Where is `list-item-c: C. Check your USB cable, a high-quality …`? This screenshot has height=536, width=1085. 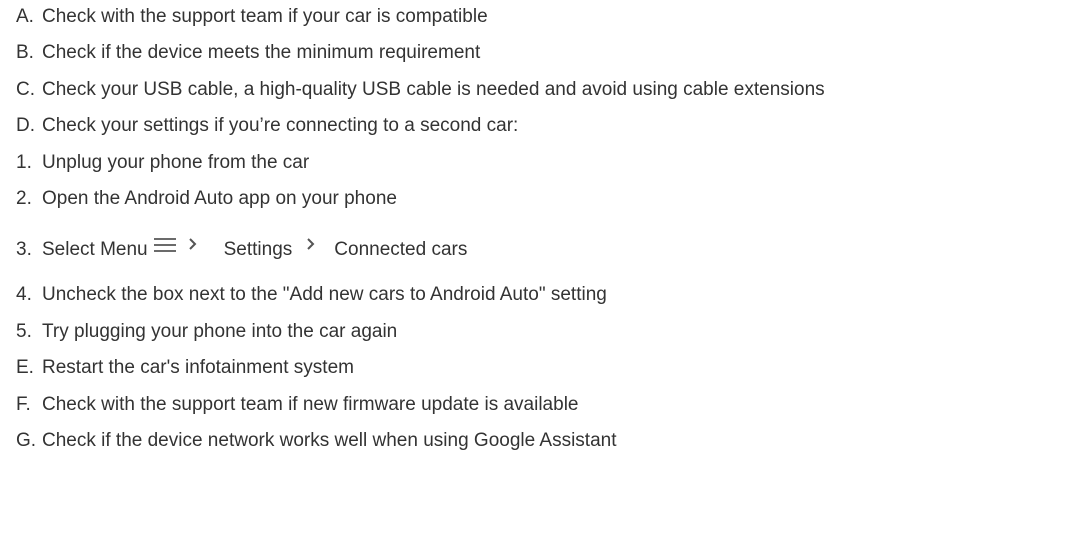 list-item-c: C. Check your USB cable, a high-quality … is located at coordinates (420, 90).